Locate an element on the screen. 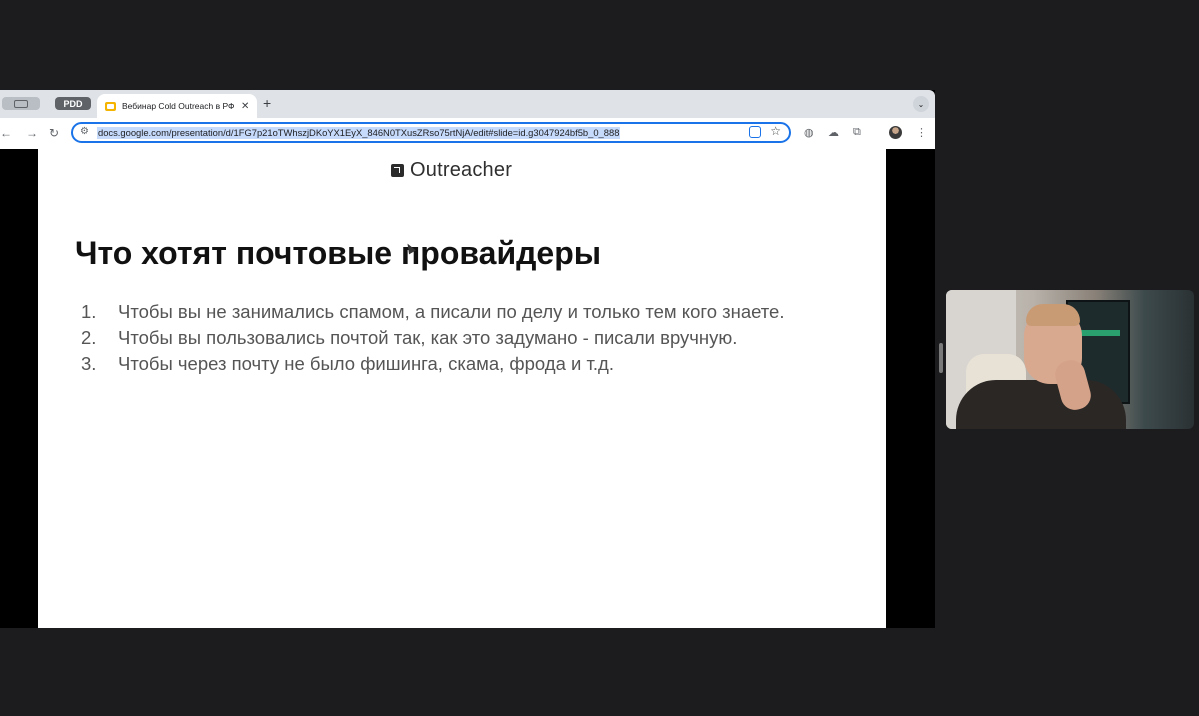  new-tab-button: + is located at coordinates (267, 103).